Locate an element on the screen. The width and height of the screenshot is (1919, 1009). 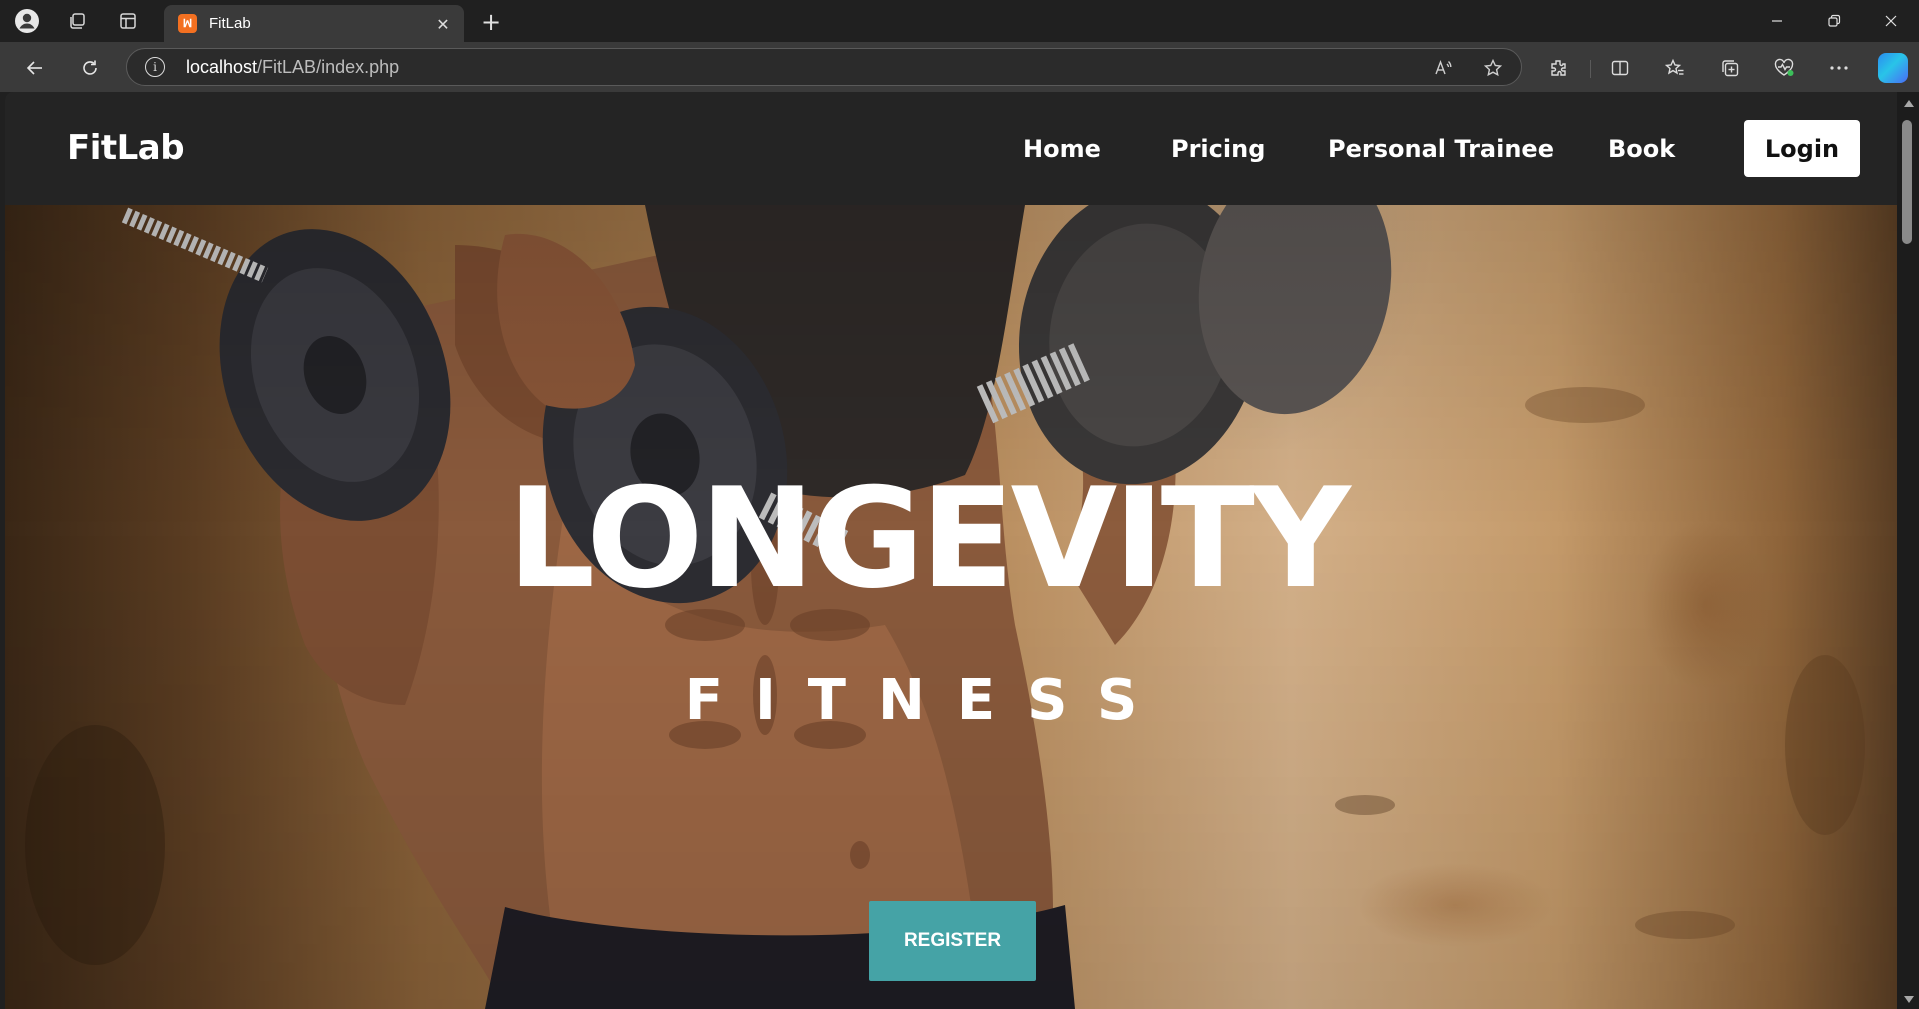
scroll-down-arrow-icon is located at coordinates (1909, 999).